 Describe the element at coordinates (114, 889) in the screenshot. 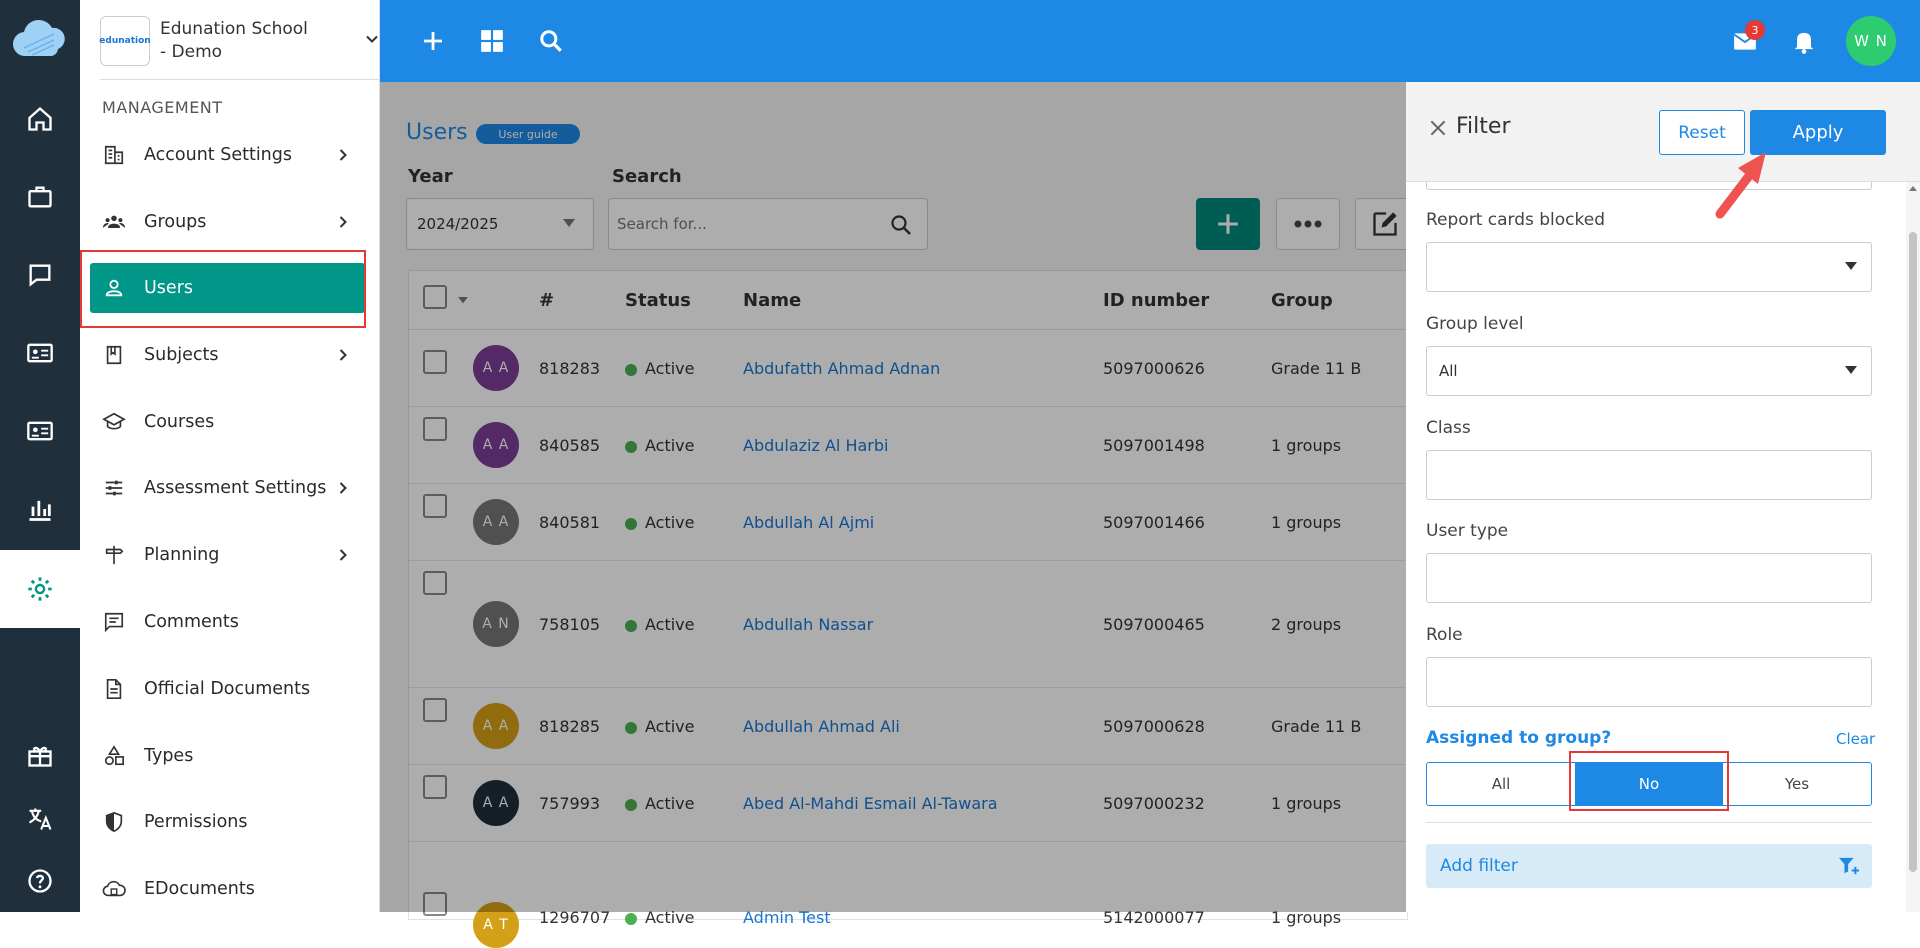

I see `cloud-document-icon` at that location.